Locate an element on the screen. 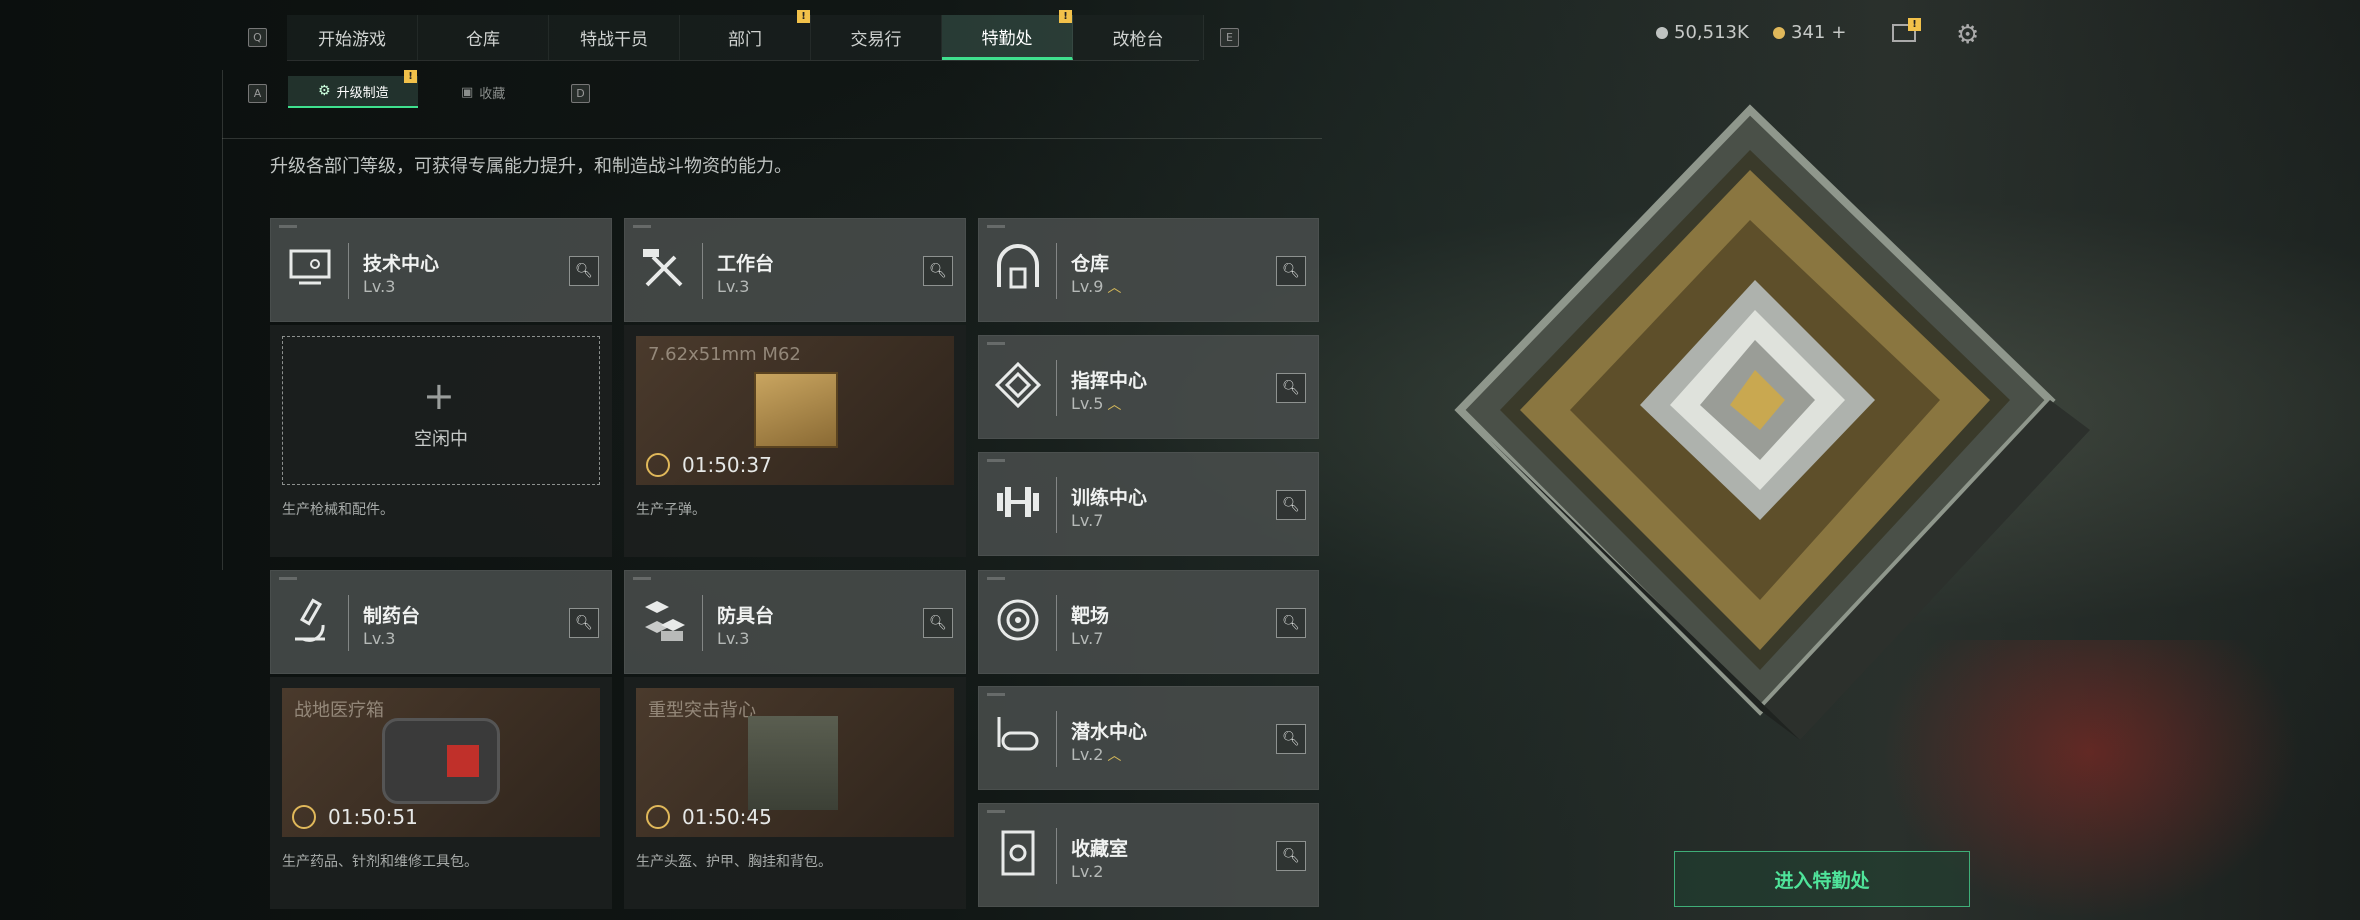 This screenshot has width=2360, height=920. tab-special-ops: 特勤处 ! is located at coordinates (1007, 35).